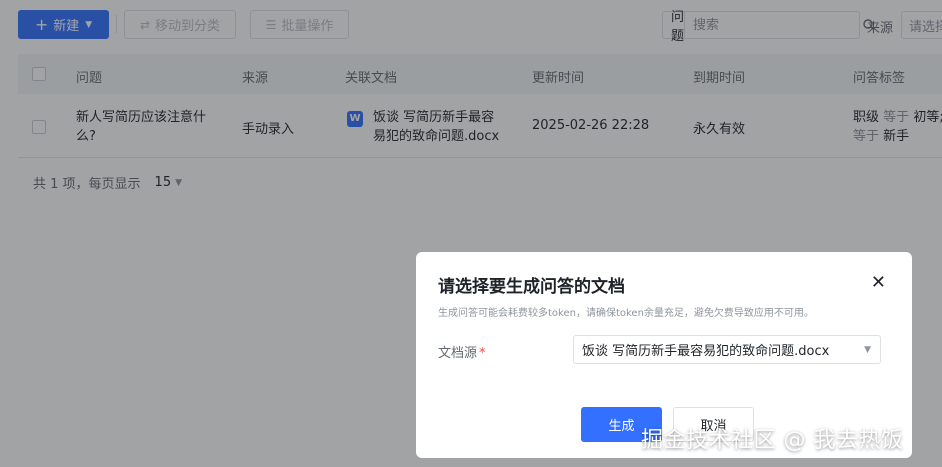 The height and width of the screenshot is (467, 942). Describe the element at coordinates (878, 283) in the screenshot. I see `close-icon: ✕` at that location.